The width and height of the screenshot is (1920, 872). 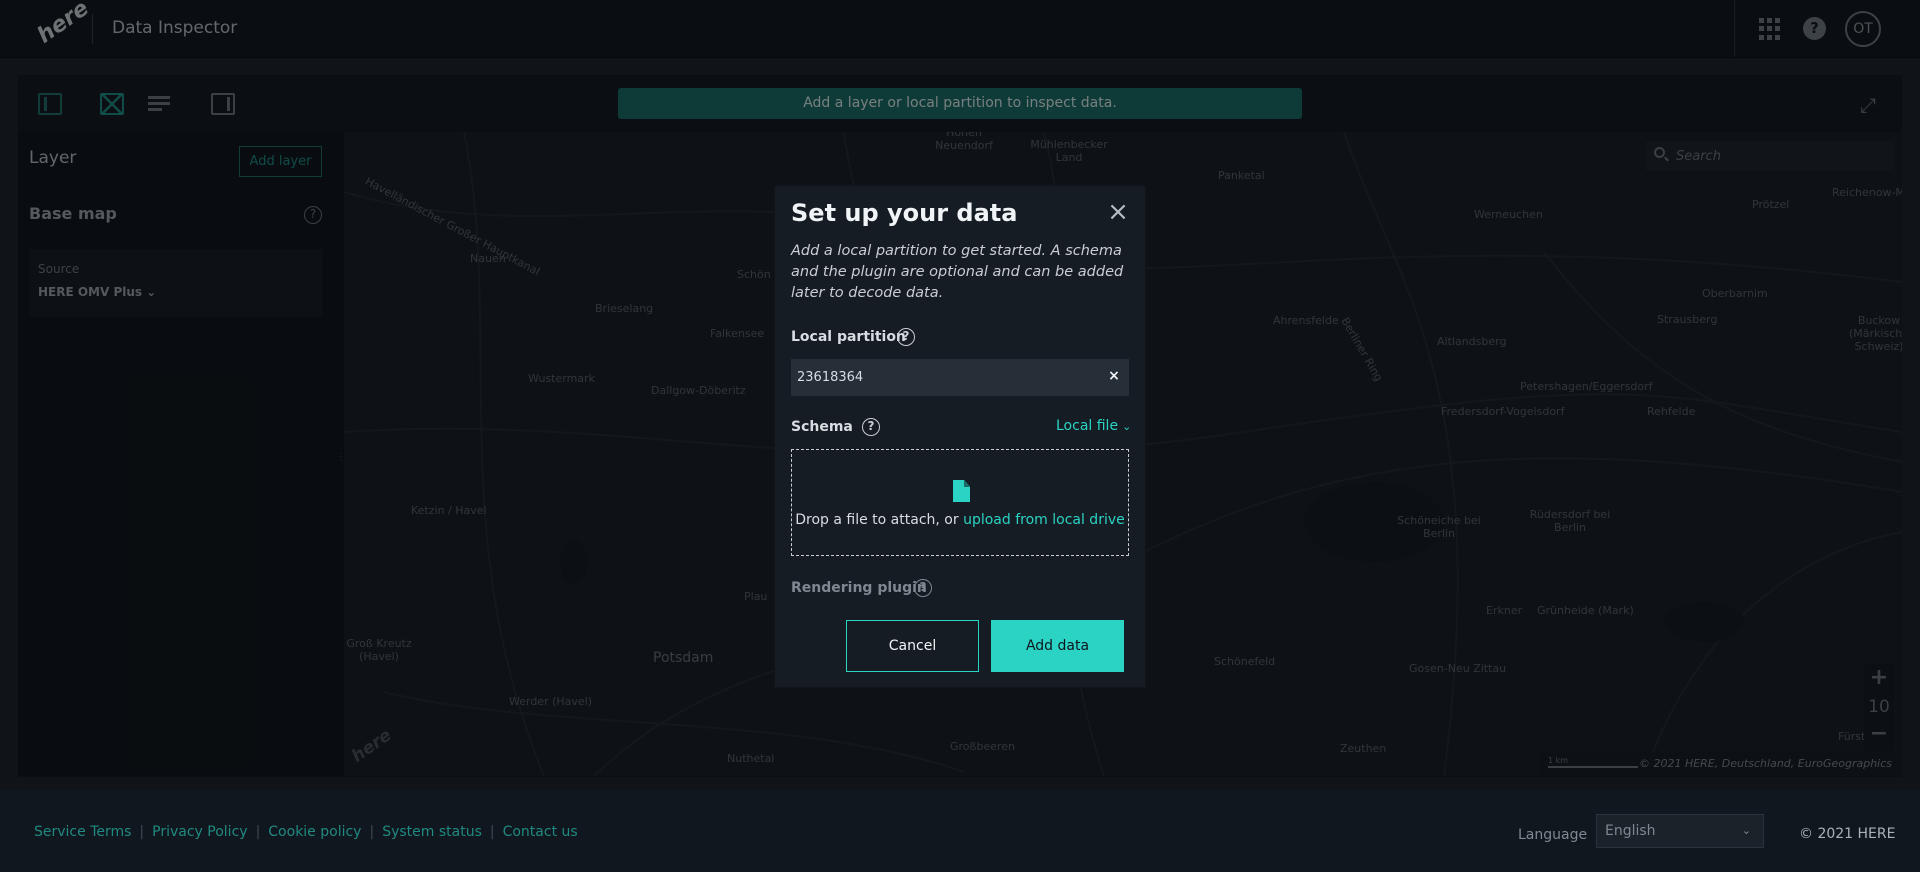 What do you see at coordinates (1680, 831) in the screenshot?
I see `language-select: English ⌄` at bounding box center [1680, 831].